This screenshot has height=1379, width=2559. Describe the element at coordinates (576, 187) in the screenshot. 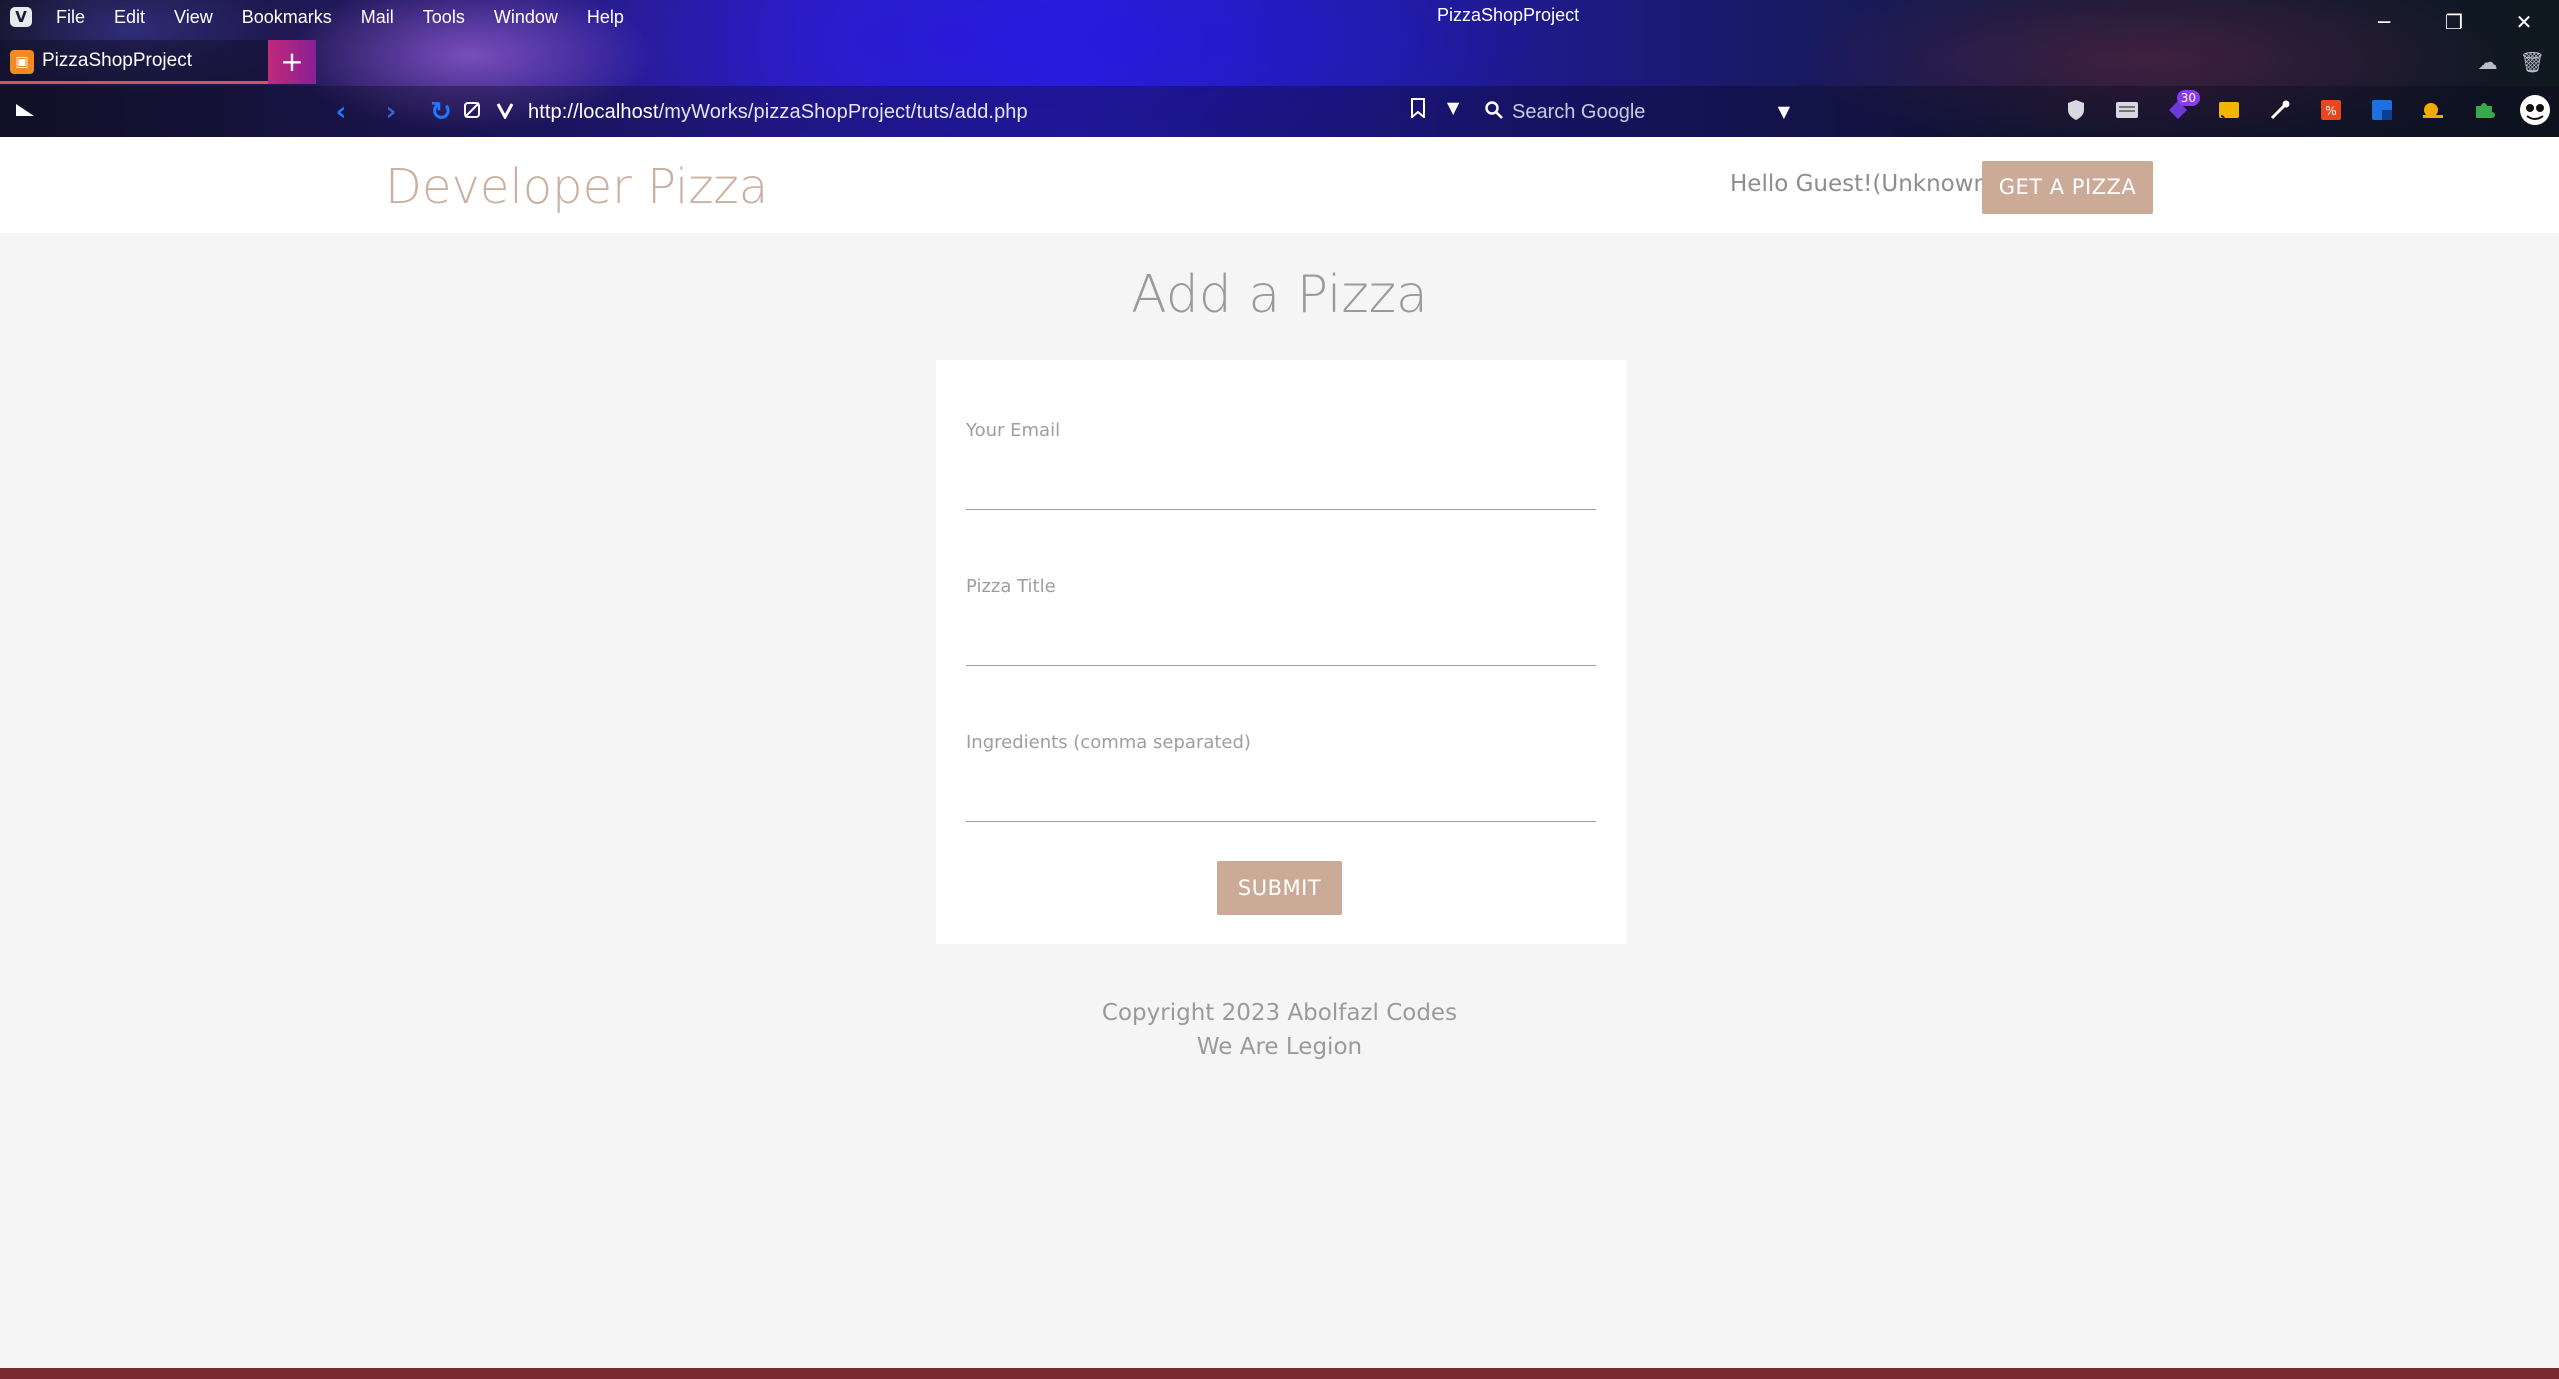

I see `brand-logo: Developer Pizza` at that location.